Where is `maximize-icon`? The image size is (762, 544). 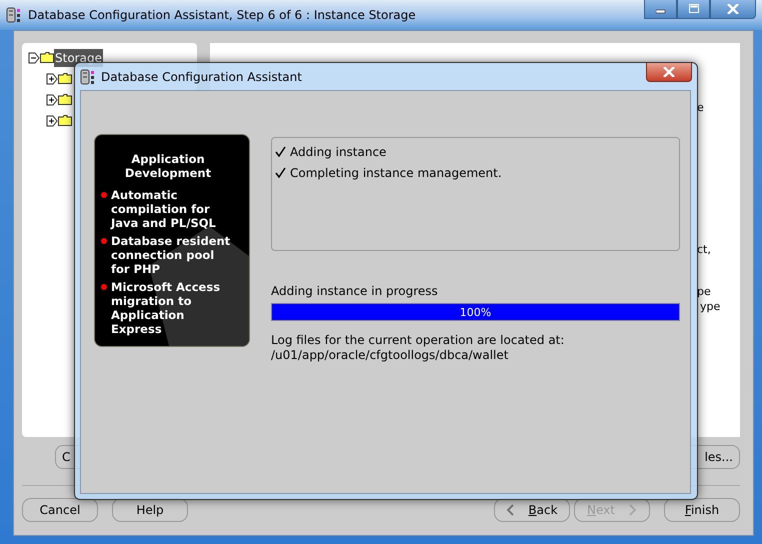
maximize-icon is located at coordinates (693, 9).